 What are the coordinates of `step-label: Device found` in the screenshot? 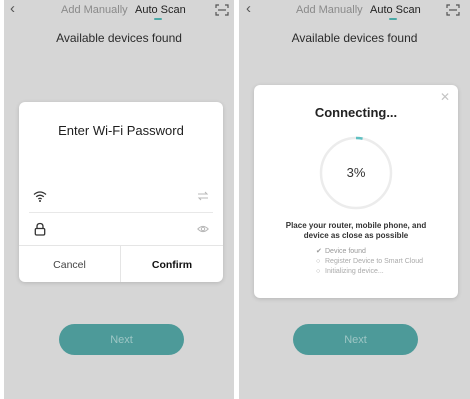 It's located at (345, 251).